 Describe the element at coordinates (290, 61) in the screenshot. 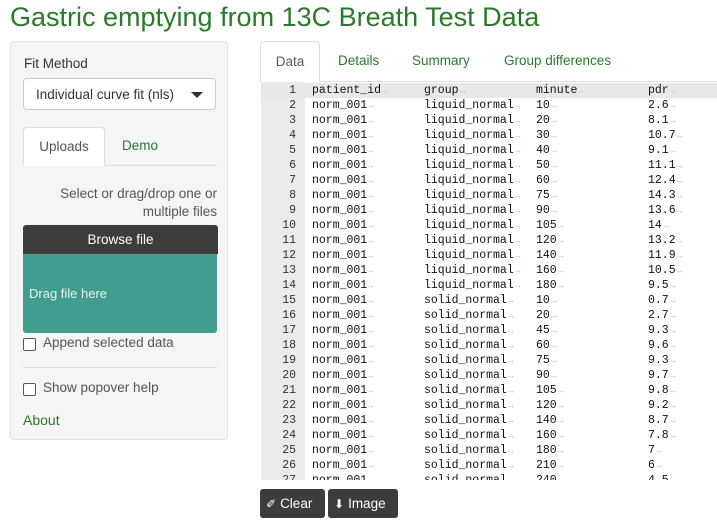

I see `tab-data: Data` at that location.